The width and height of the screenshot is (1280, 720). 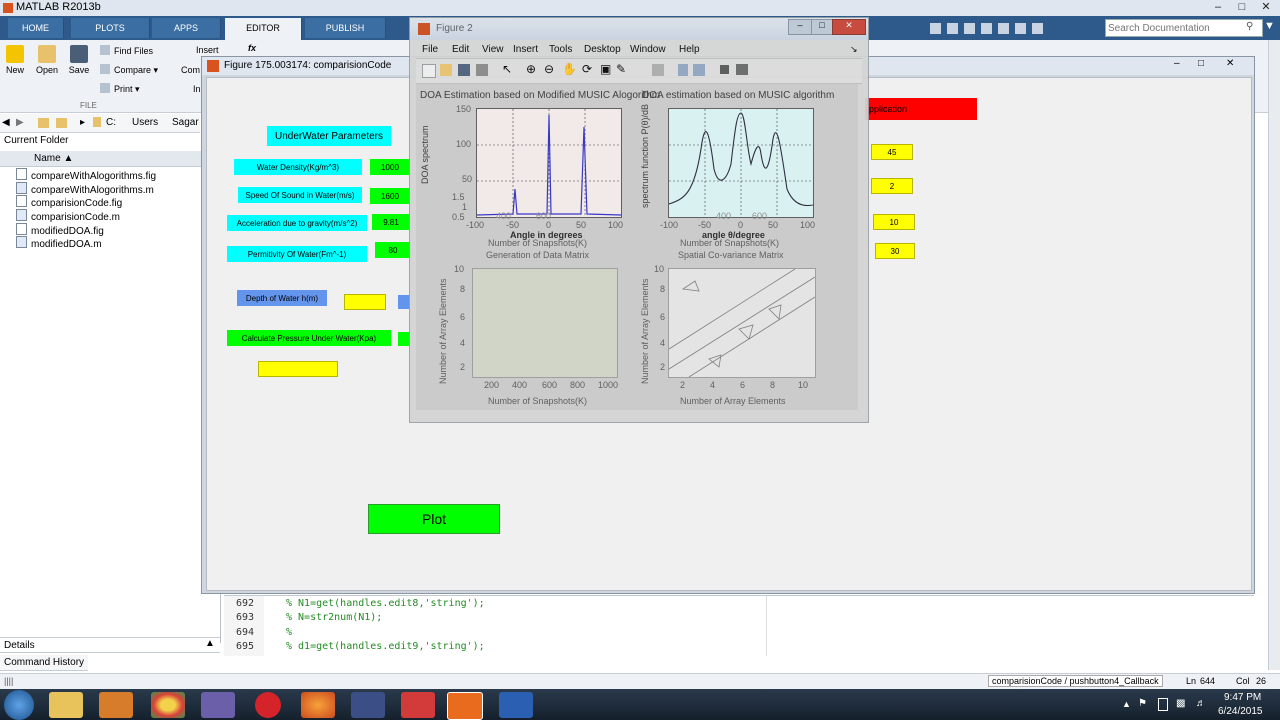 What do you see at coordinates (345, 28) in the screenshot?
I see `tab-publish: PUBLISH` at bounding box center [345, 28].